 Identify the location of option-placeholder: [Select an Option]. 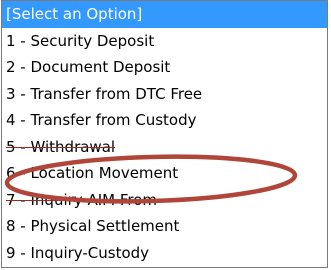
(164, 14).